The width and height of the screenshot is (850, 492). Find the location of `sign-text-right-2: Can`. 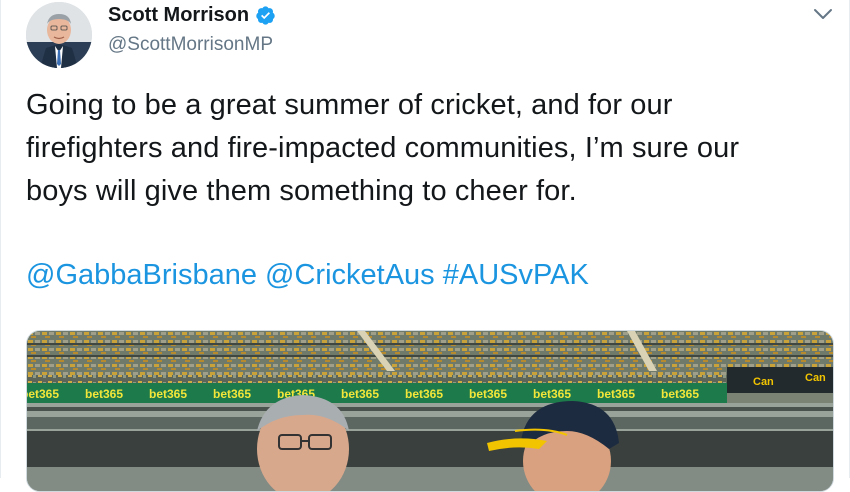

sign-text-right-2: Can is located at coordinates (815, 378).